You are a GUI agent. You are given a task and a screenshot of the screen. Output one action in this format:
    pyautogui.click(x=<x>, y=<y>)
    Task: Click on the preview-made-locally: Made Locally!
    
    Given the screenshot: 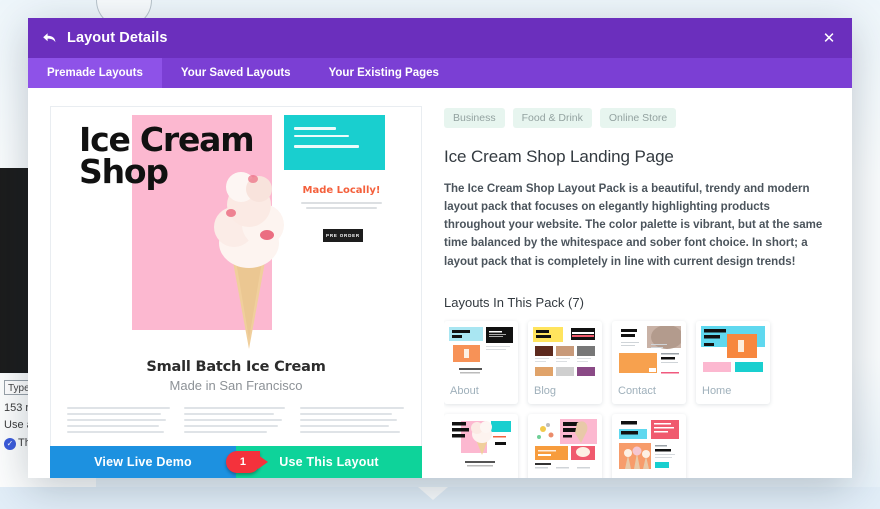 What is the action you would take?
    pyautogui.click(x=341, y=198)
    